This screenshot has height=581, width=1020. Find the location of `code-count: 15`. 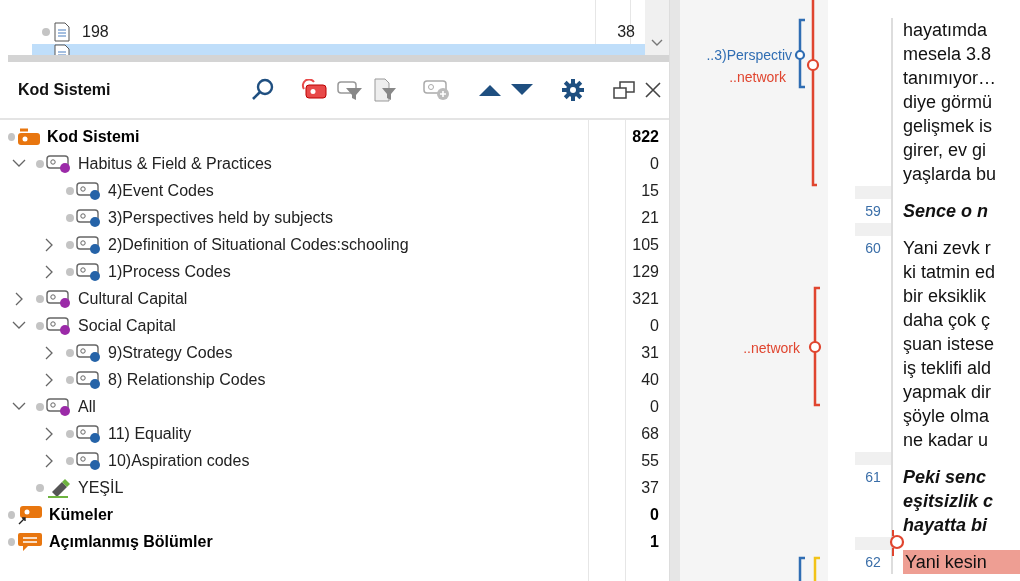

code-count: 15 is located at coordinates (650, 190).